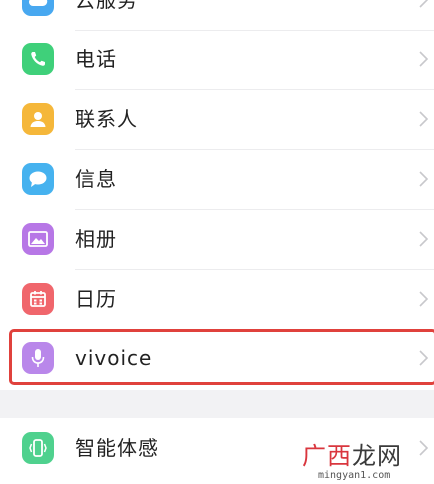 This screenshot has width=434, height=484. Describe the element at coordinates (117, 448) in the screenshot. I see `settings-item-label: 智能体感` at that location.